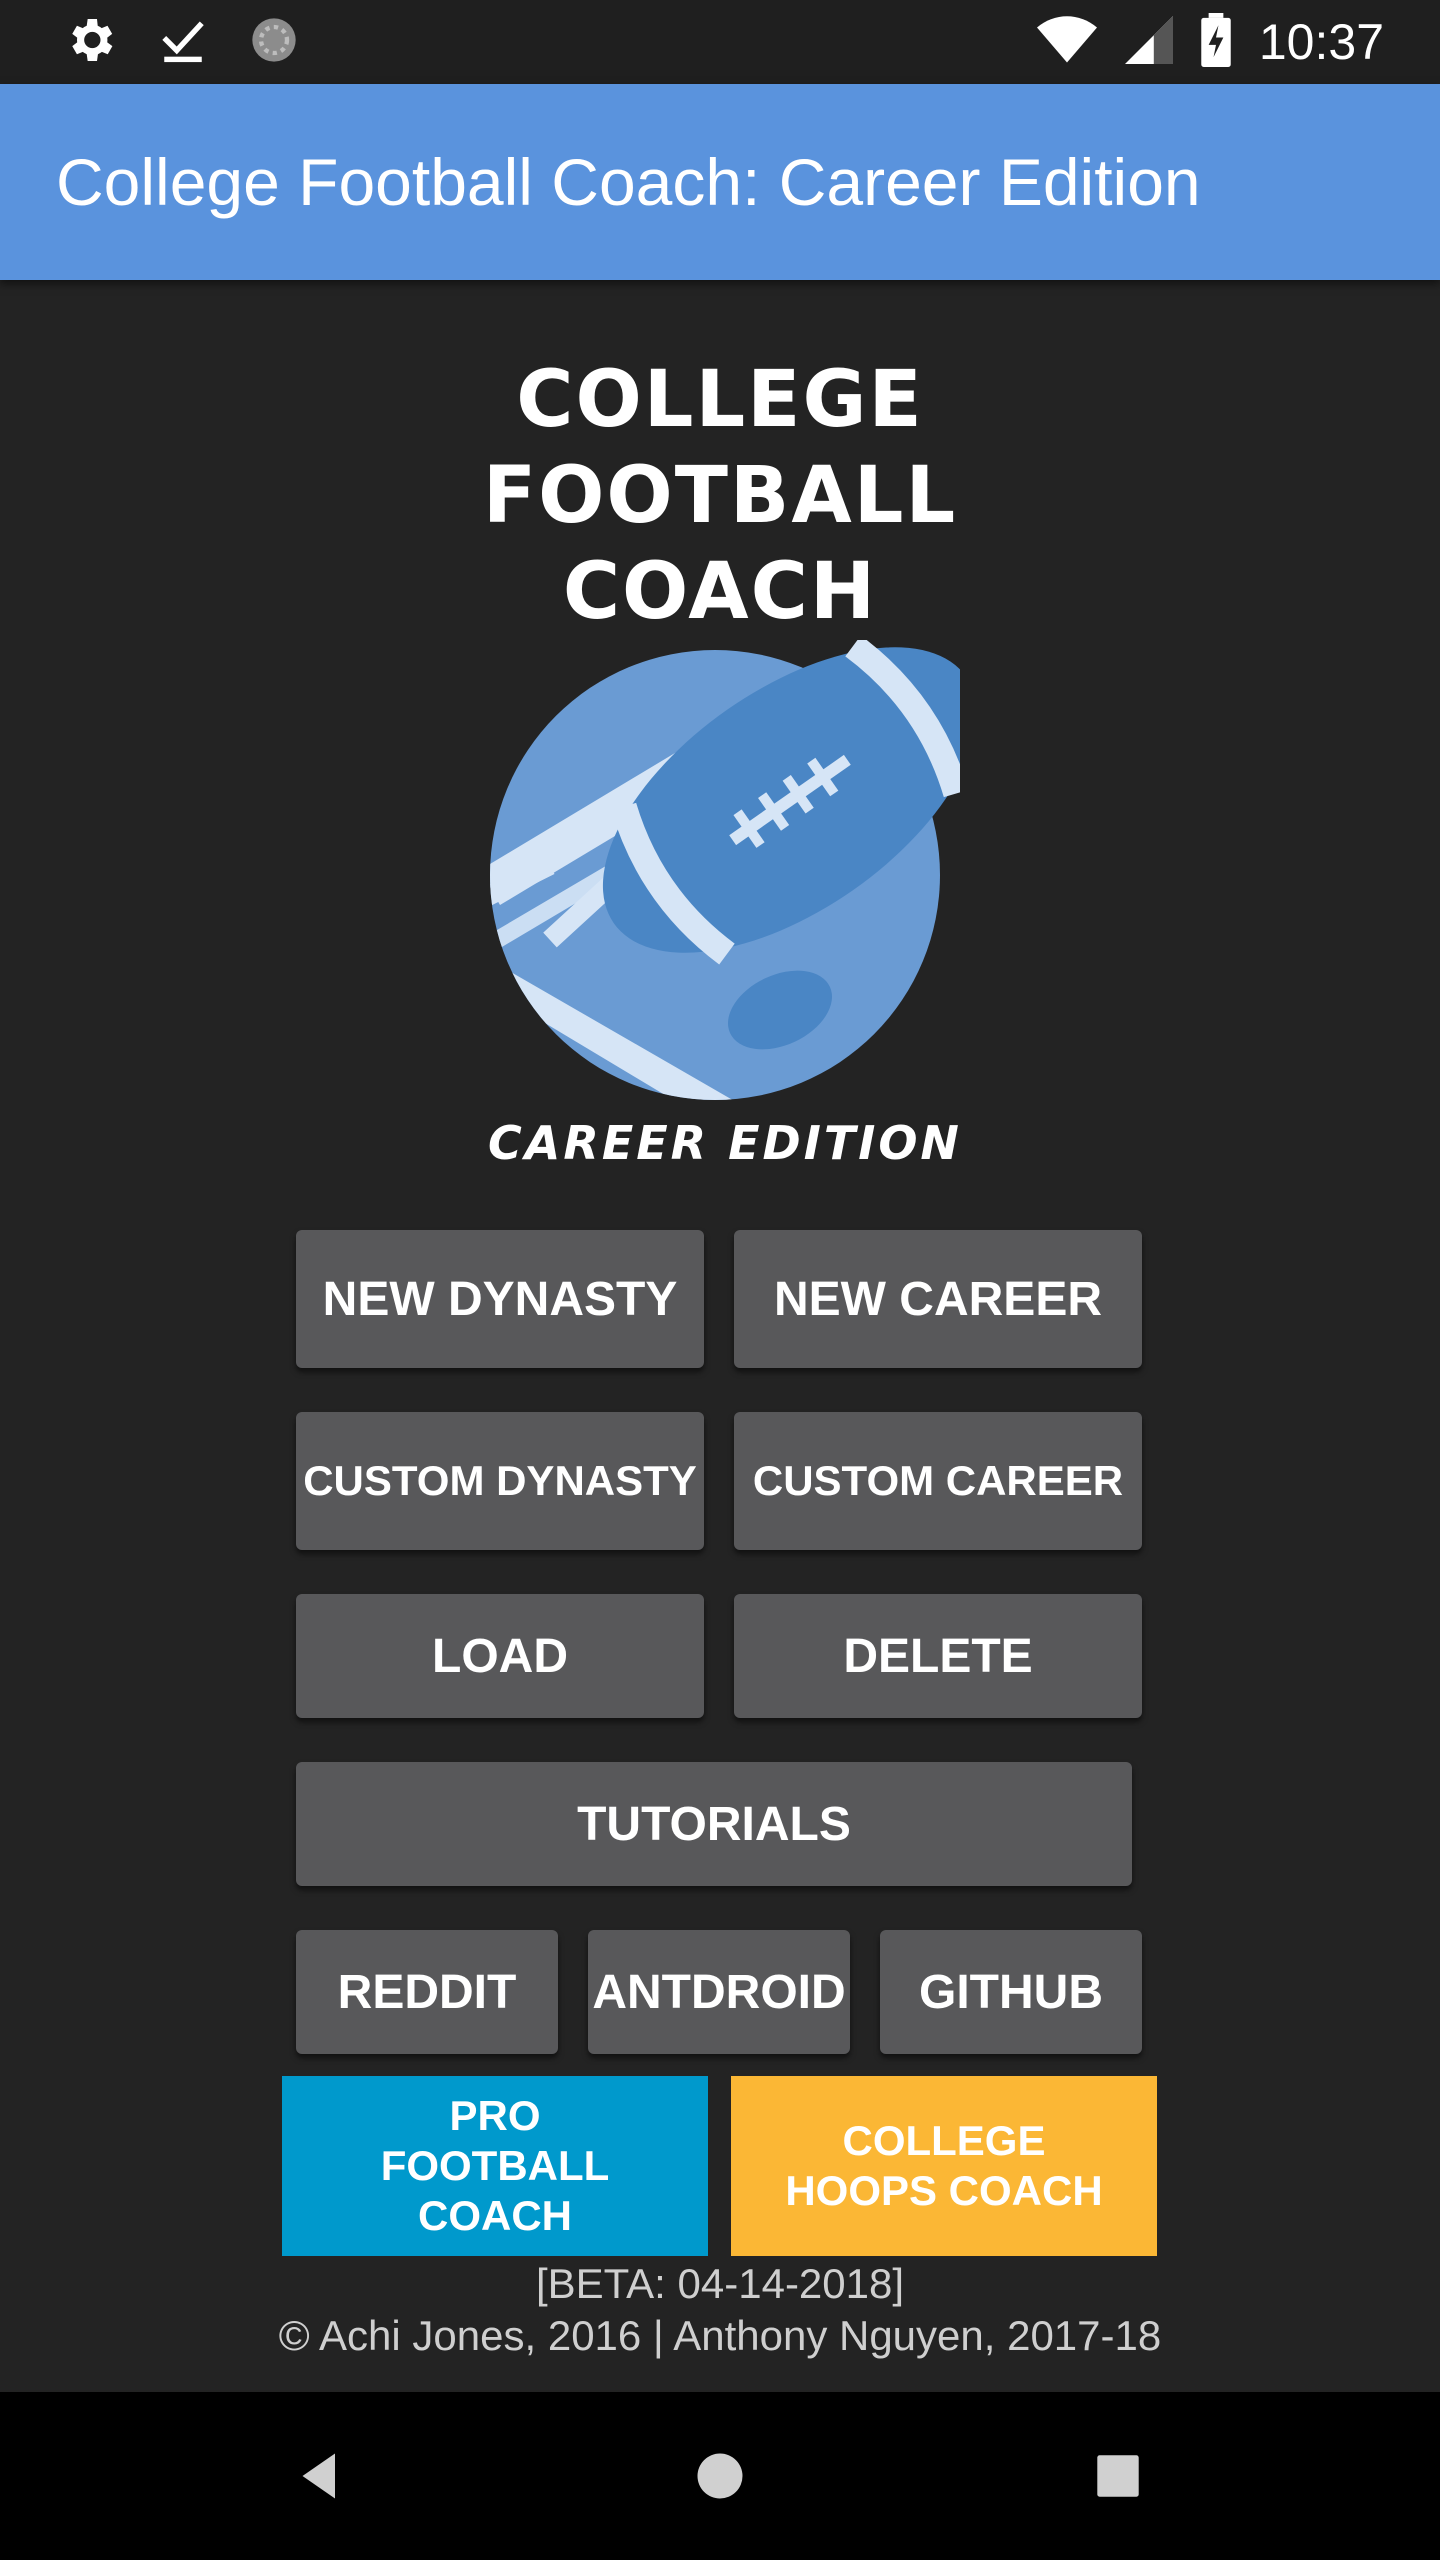  Describe the element at coordinates (183, 42) in the screenshot. I see `download-done-icon` at that location.